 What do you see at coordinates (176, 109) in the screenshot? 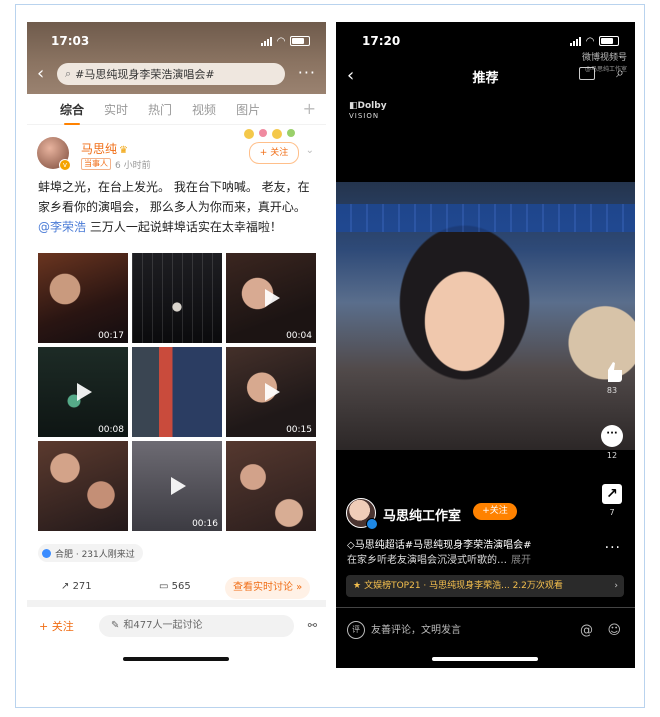
I see `tab-bar: 综合 实时 热门 视频 图片 +` at bounding box center [176, 109].